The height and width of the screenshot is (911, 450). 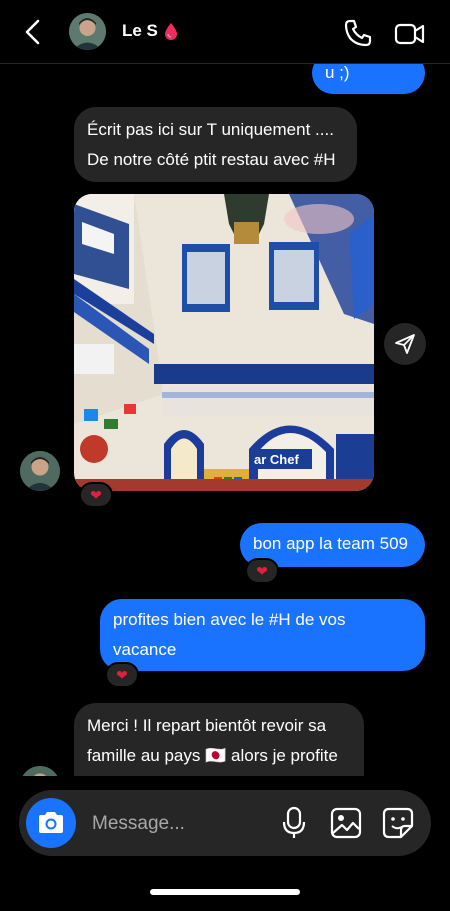 What do you see at coordinates (276, 459) in the screenshot?
I see `photo-sign-text: ar Chef` at bounding box center [276, 459].